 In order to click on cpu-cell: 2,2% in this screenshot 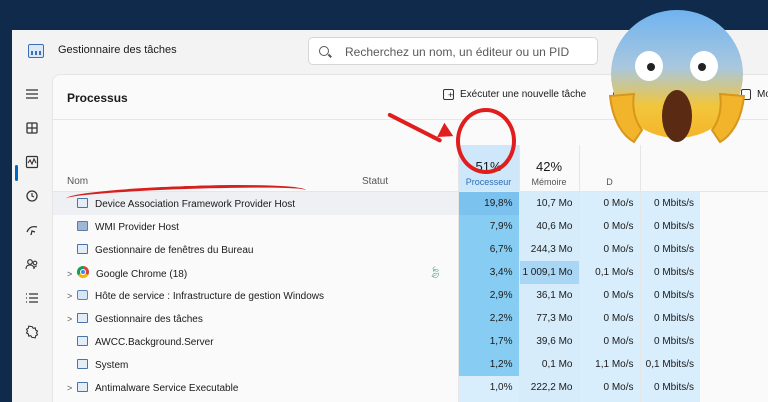, I will do `click(488, 318)`.